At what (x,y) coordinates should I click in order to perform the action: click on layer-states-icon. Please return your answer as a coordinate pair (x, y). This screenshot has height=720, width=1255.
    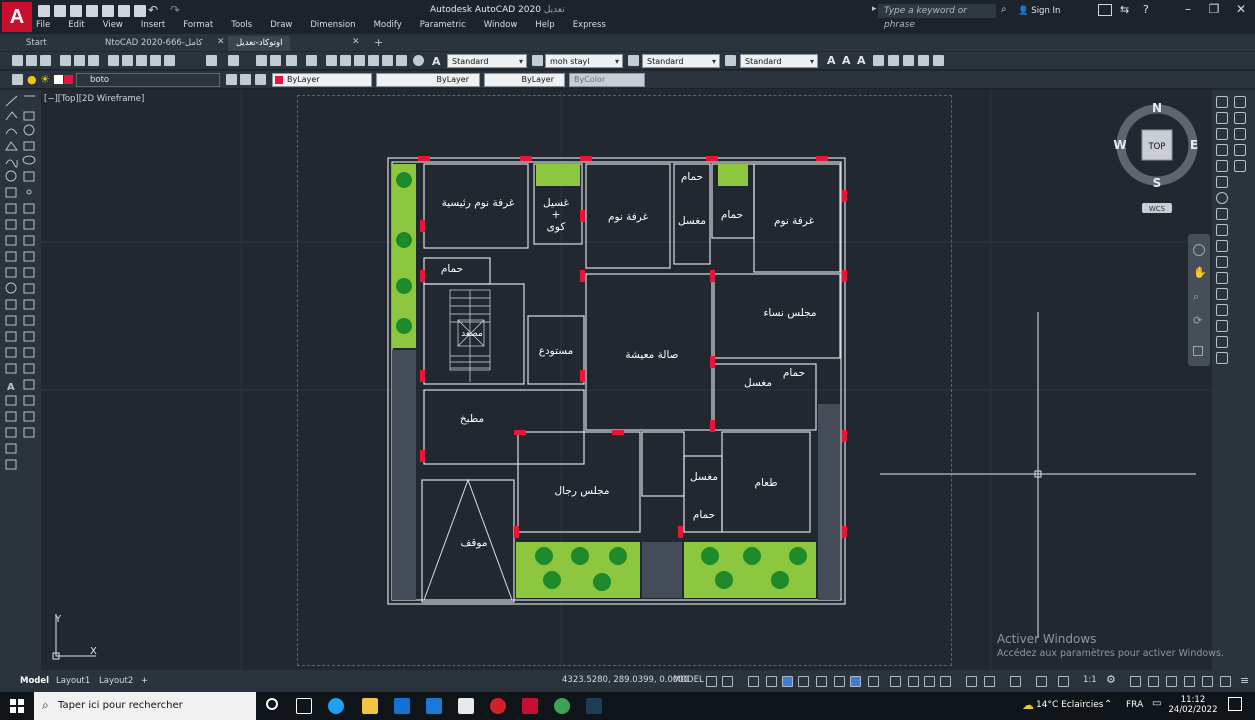
    Looking at the image, I should click on (260, 79).